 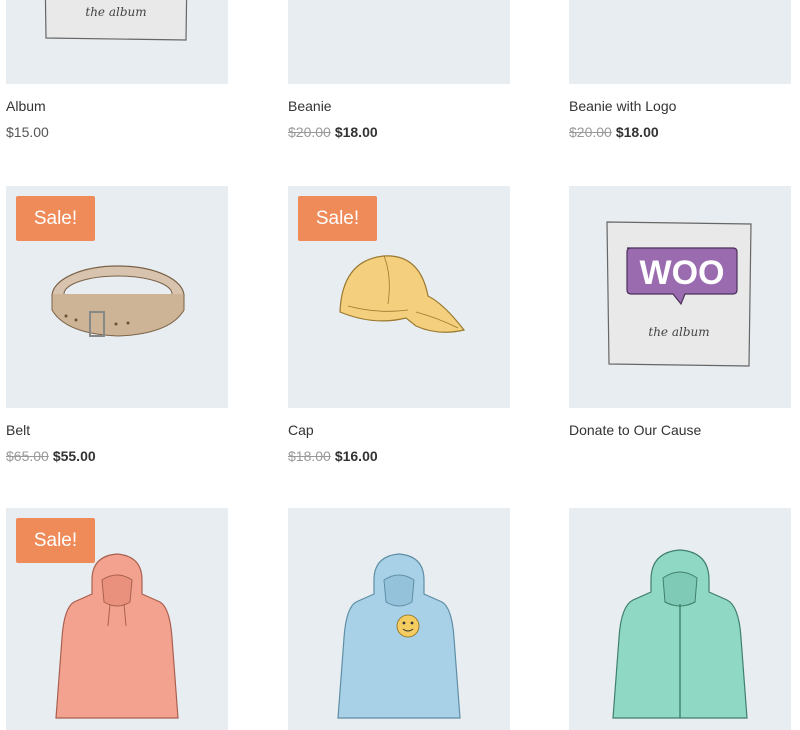 What do you see at coordinates (622, 106) in the screenshot?
I see `product-name: Beanie with Logo` at bounding box center [622, 106].